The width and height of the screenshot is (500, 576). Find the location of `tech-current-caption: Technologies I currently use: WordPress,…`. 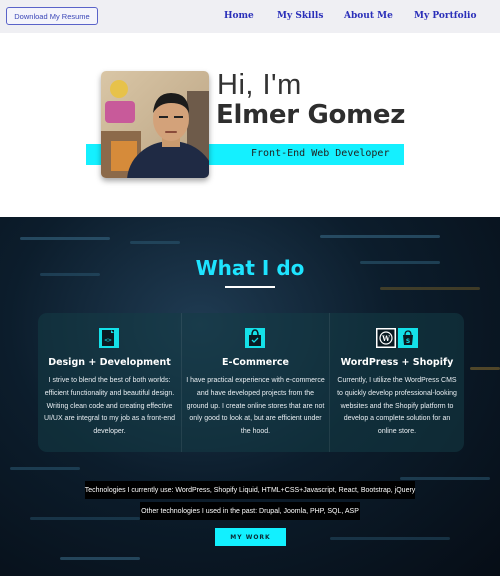

tech-current-caption: Technologies I currently use: WordPress,… is located at coordinates (250, 490).